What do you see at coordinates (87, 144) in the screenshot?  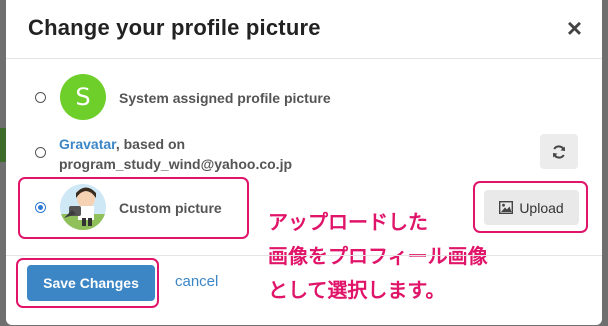 I see `gravatar-link: Gravatar` at bounding box center [87, 144].